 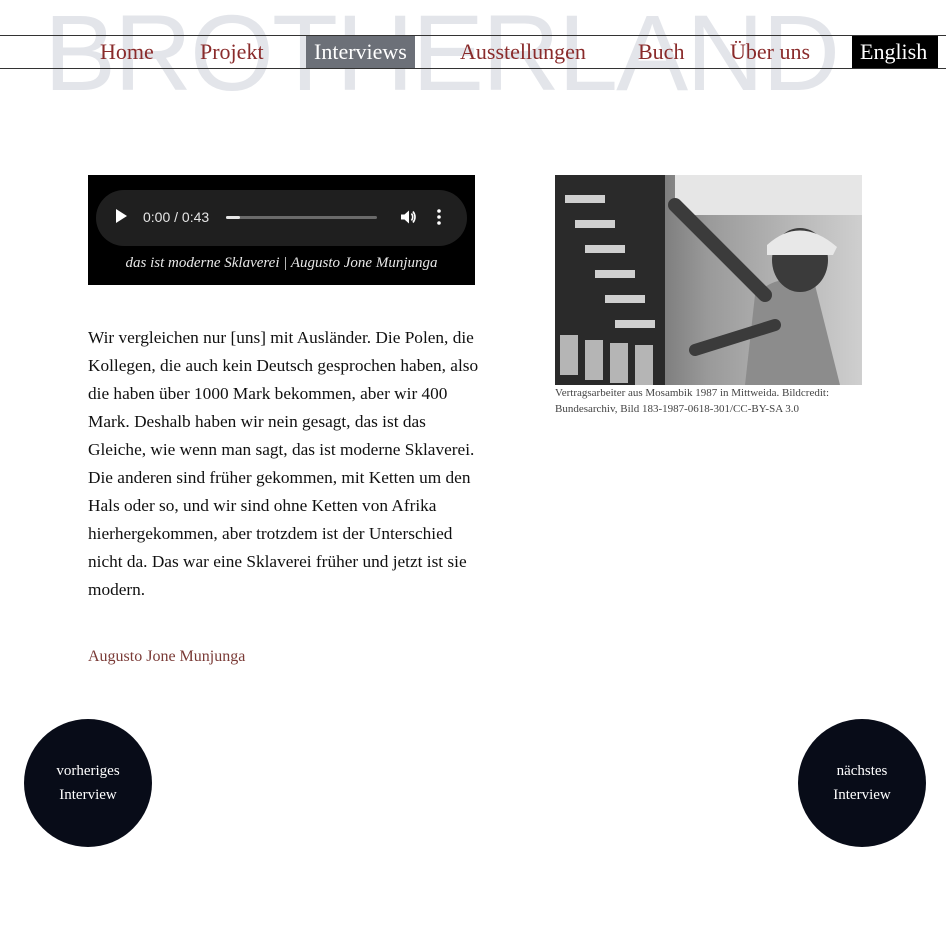 What do you see at coordinates (301, 217) in the screenshot?
I see `audio-progress-bar` at bounding box center [301, 217].